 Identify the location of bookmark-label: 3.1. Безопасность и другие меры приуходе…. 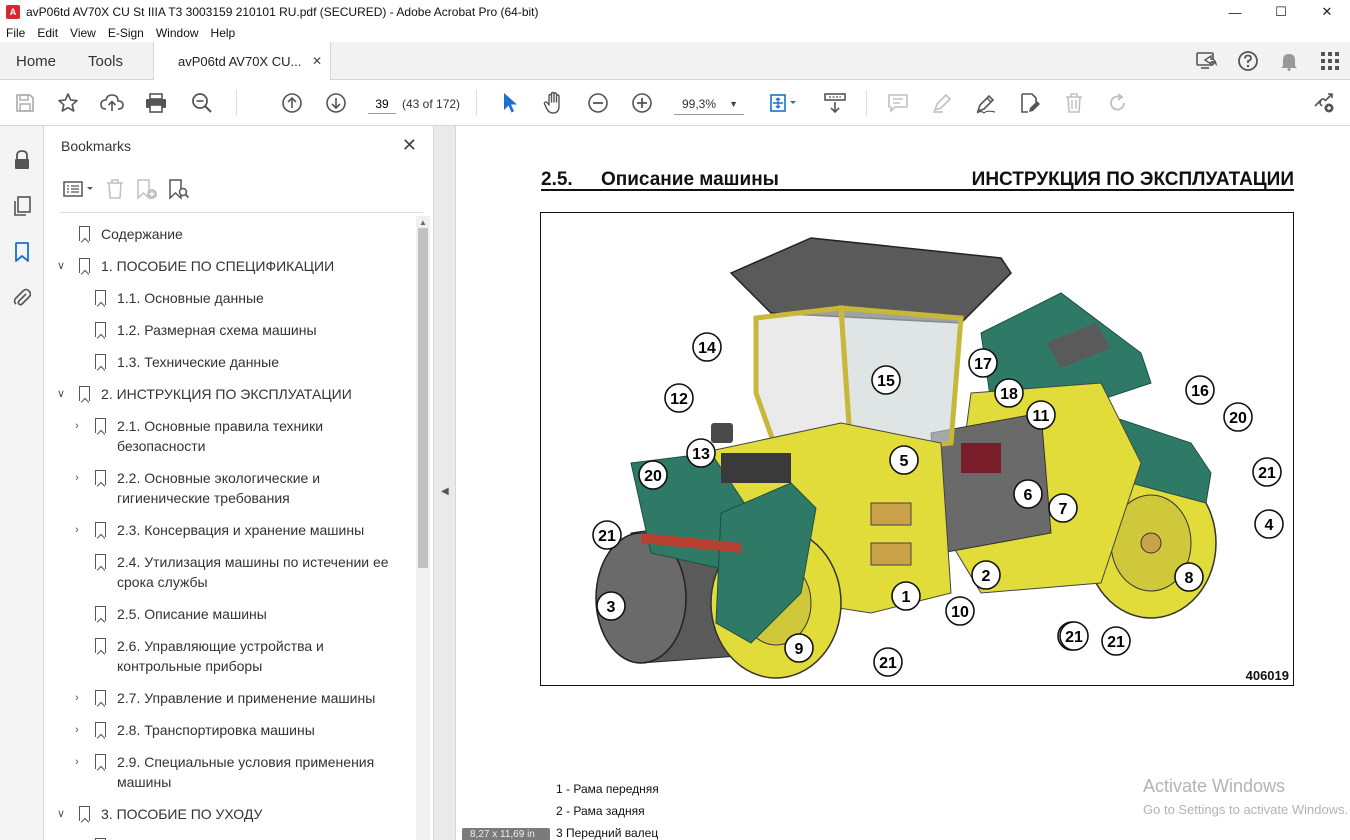
(263, 838).